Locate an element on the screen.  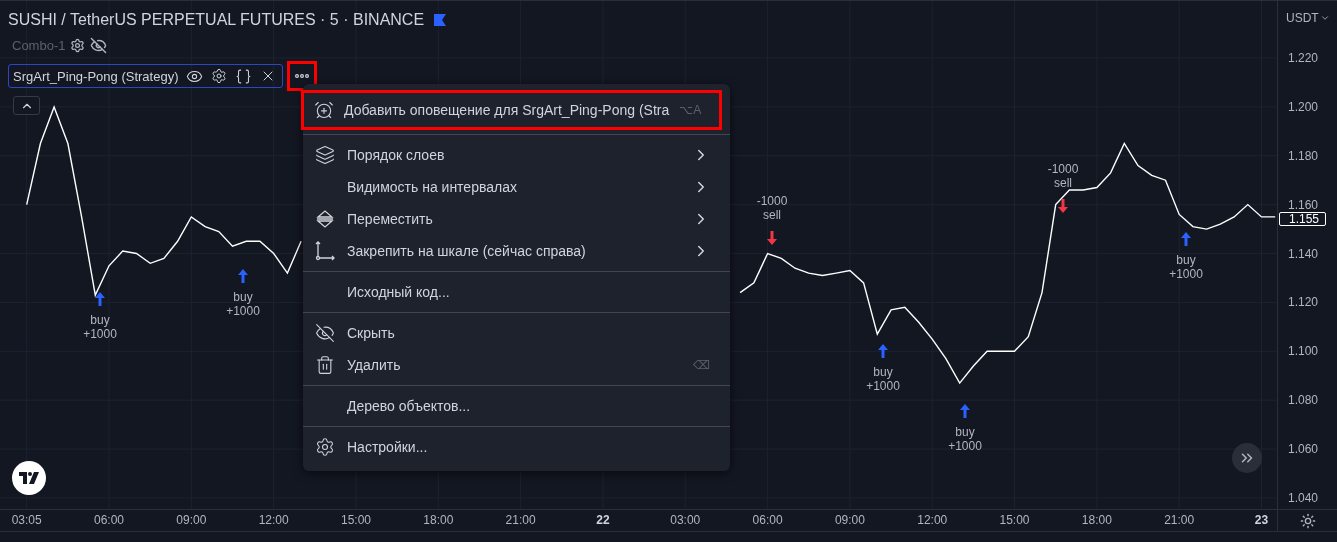
menu-item-label: Видимость на интервалах is located at coordinates (432, 187).